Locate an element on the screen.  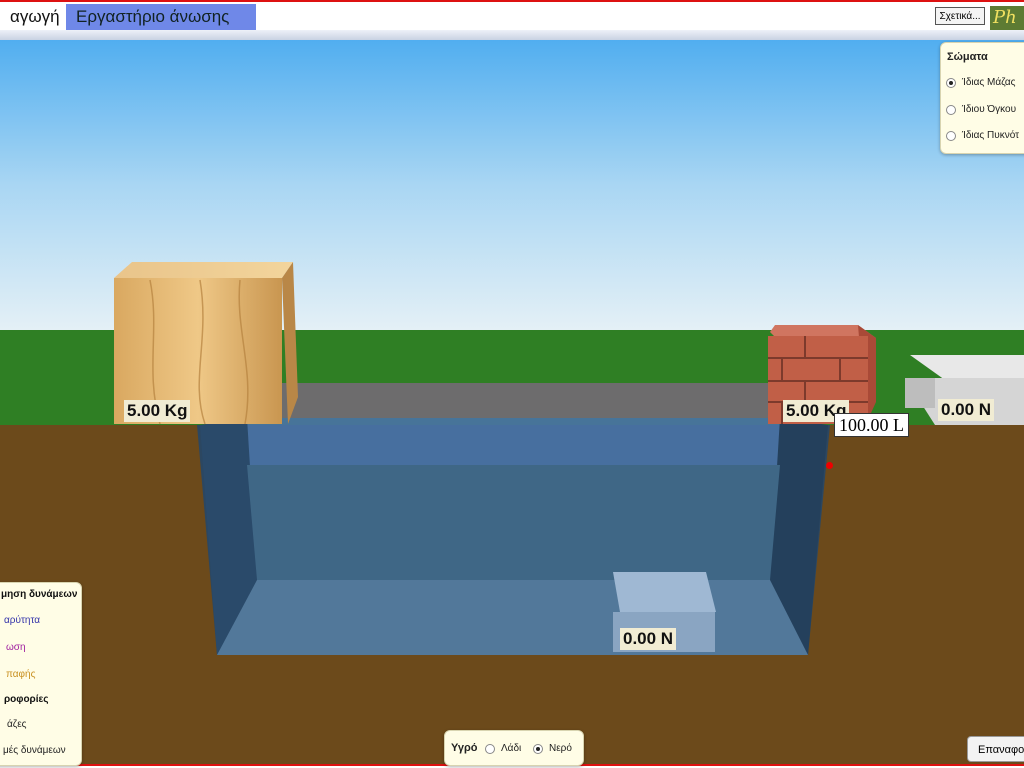
pool-scale-reading: 0.00 N is located at coordinates (648, 639).